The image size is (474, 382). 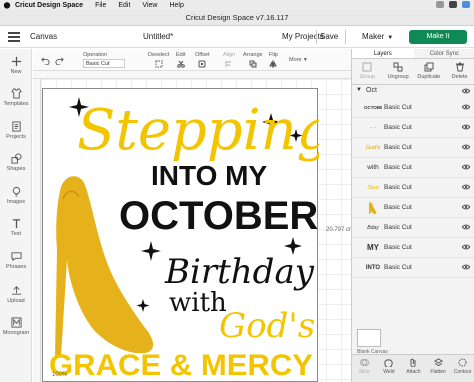 I want to click on sidebar-item-label: Upload, so click(x=16, y=301).